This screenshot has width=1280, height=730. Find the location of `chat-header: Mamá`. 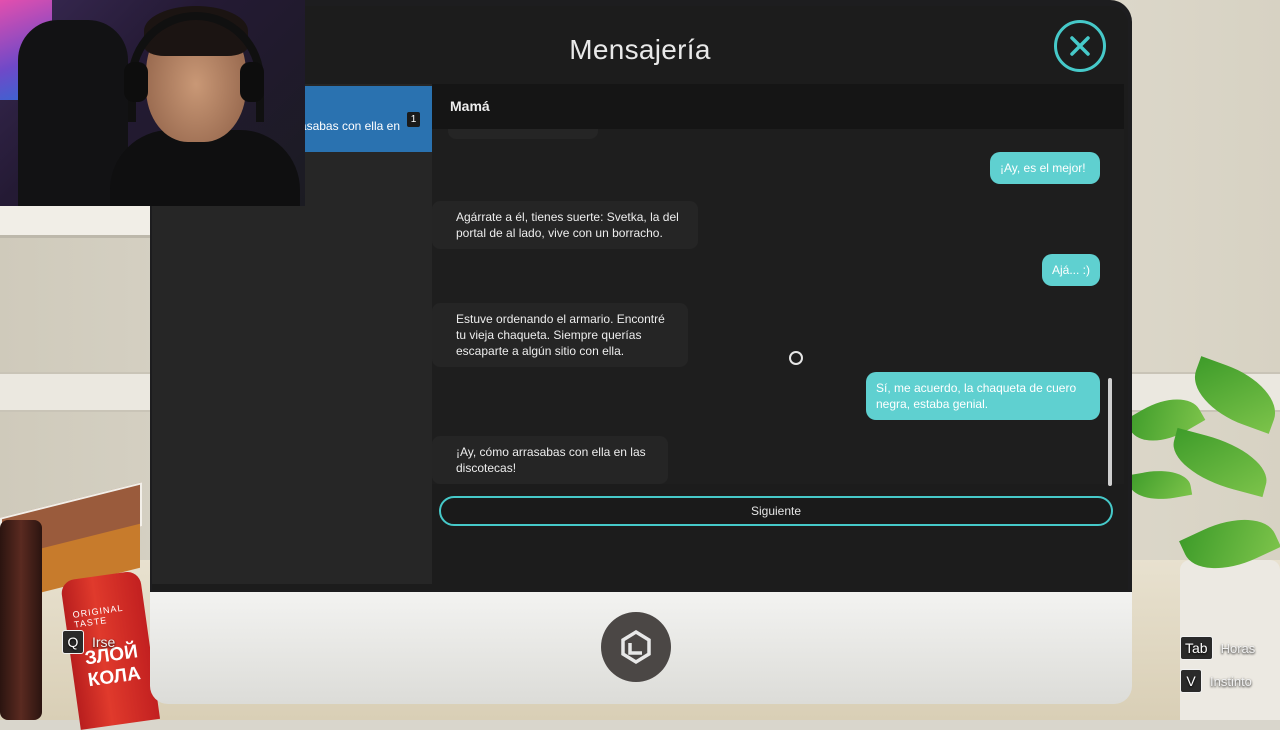

chat-header: Mamá is located at coordinates (778, 106).